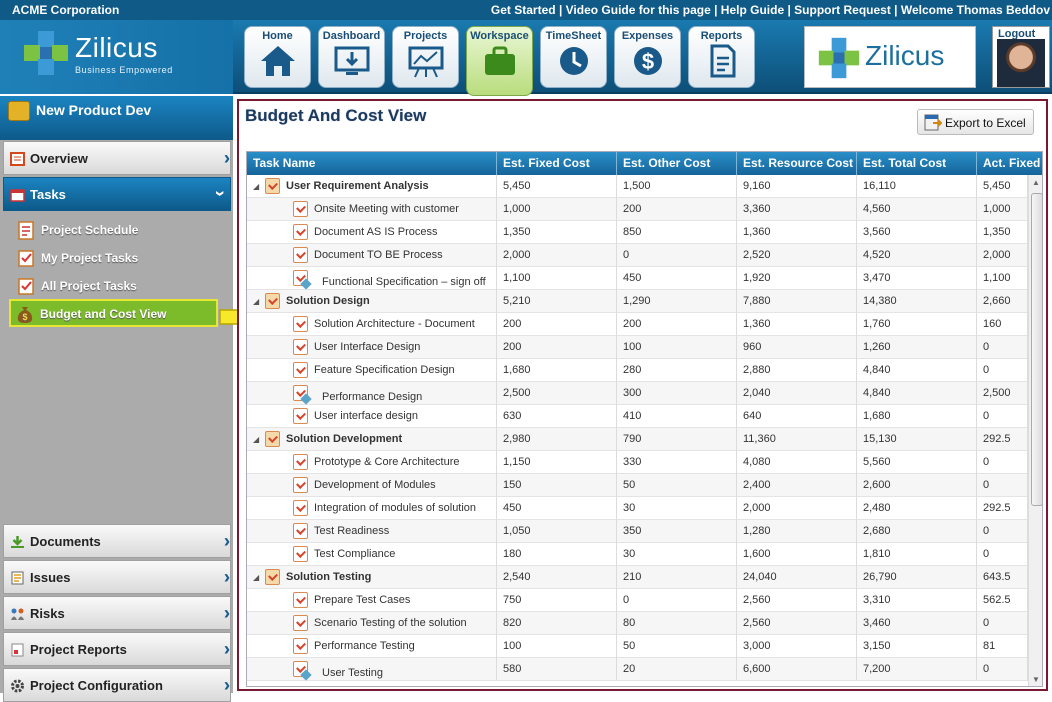 The width and height of the screenshot is (1052, 702). Describe the element at coordinates (637, 600) in the screenshot. I see `task-row: Prepare Test Cases 750 0 2,560 3,310 562.5` at that location.